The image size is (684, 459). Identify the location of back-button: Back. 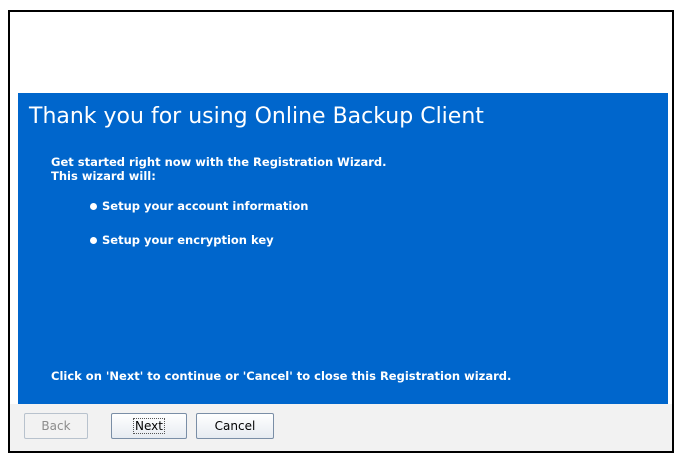
(56, 426).